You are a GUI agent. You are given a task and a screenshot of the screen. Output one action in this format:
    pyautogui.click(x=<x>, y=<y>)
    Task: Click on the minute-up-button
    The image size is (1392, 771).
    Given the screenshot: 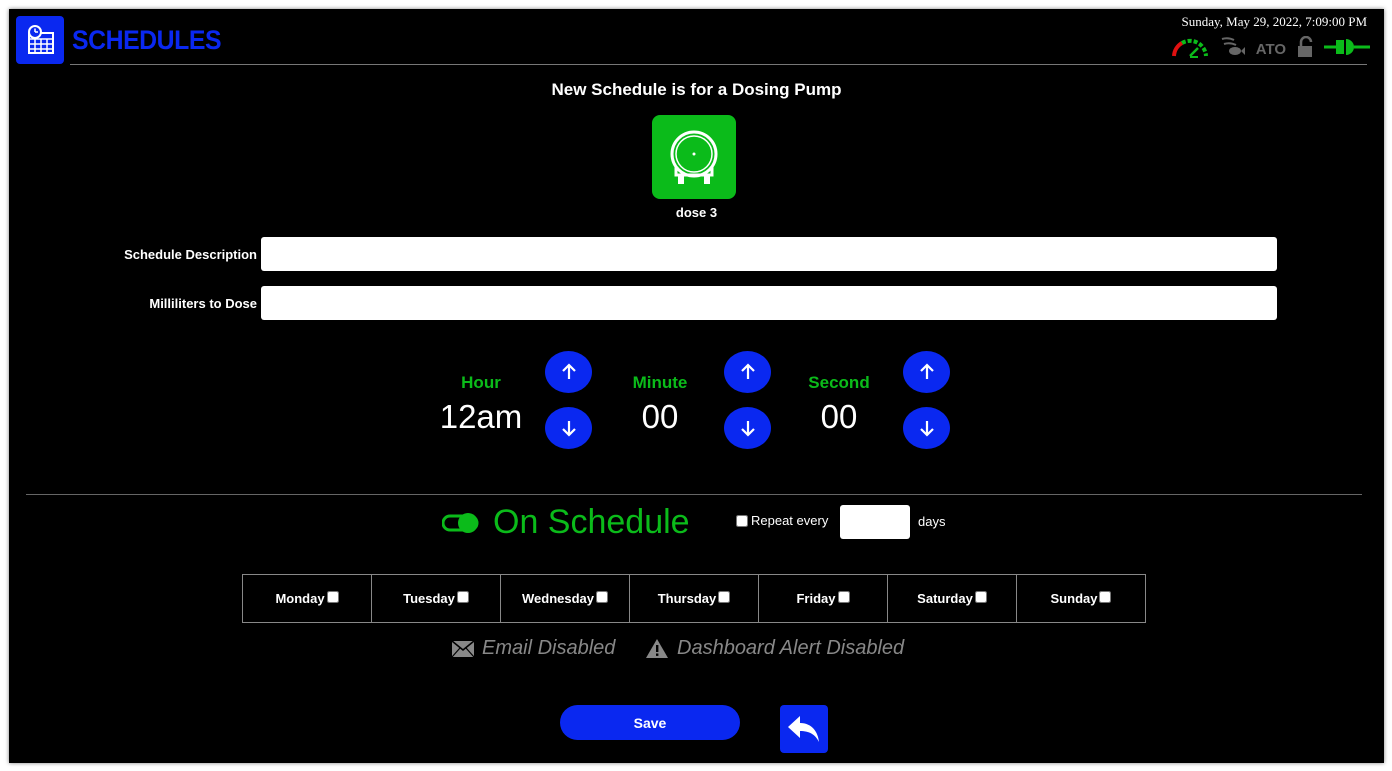 What is the action you would take?
    pyautogui.click(x=747, y=372)
    